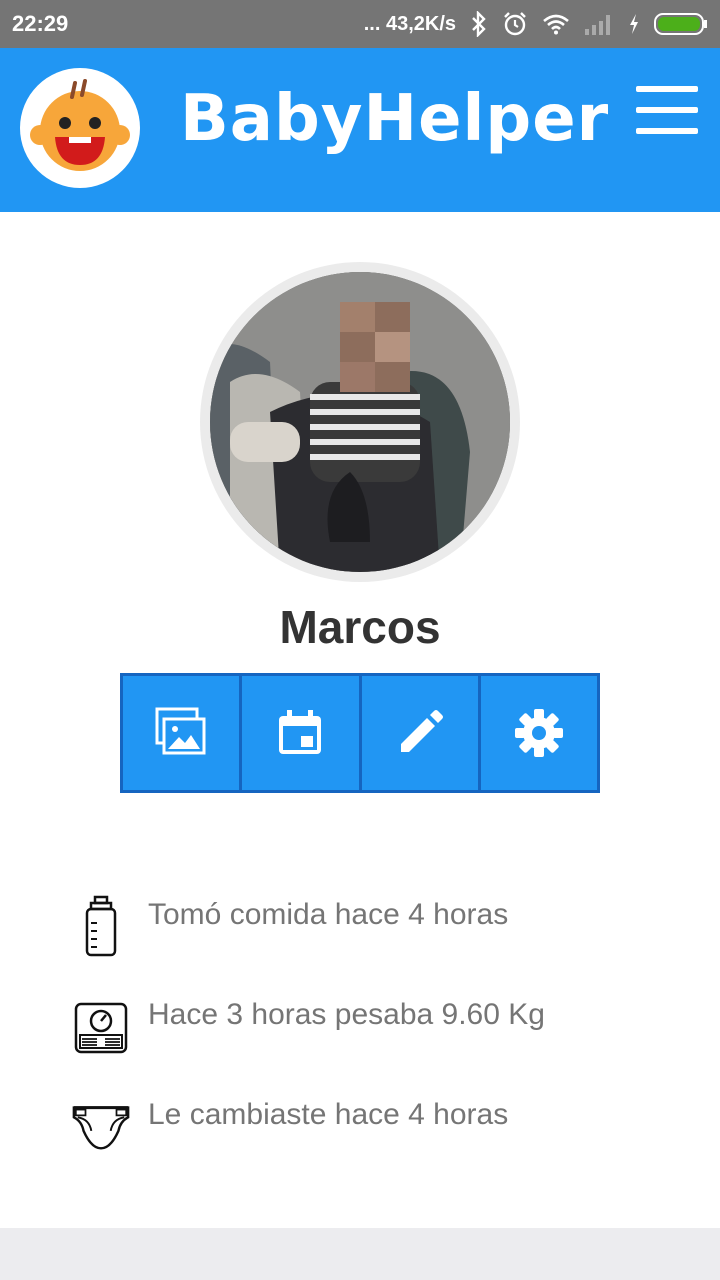 The width and height of the screenshot is (720, 1280). Describe the element at coordinates (681, 24) in the screenshot. I see `battery-icon` at that location.